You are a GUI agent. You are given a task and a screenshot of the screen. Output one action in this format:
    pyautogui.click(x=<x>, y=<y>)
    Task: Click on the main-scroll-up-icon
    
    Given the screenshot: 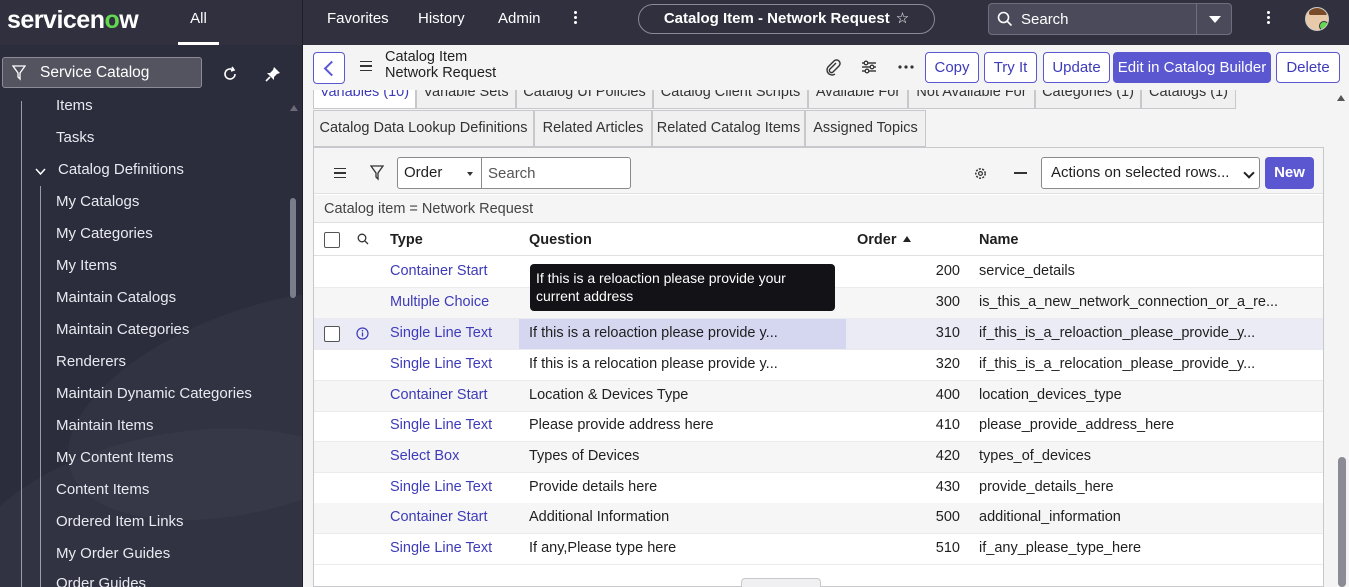 What is the action you would take?
    pyautogui.click(x=1341, y=98)
    